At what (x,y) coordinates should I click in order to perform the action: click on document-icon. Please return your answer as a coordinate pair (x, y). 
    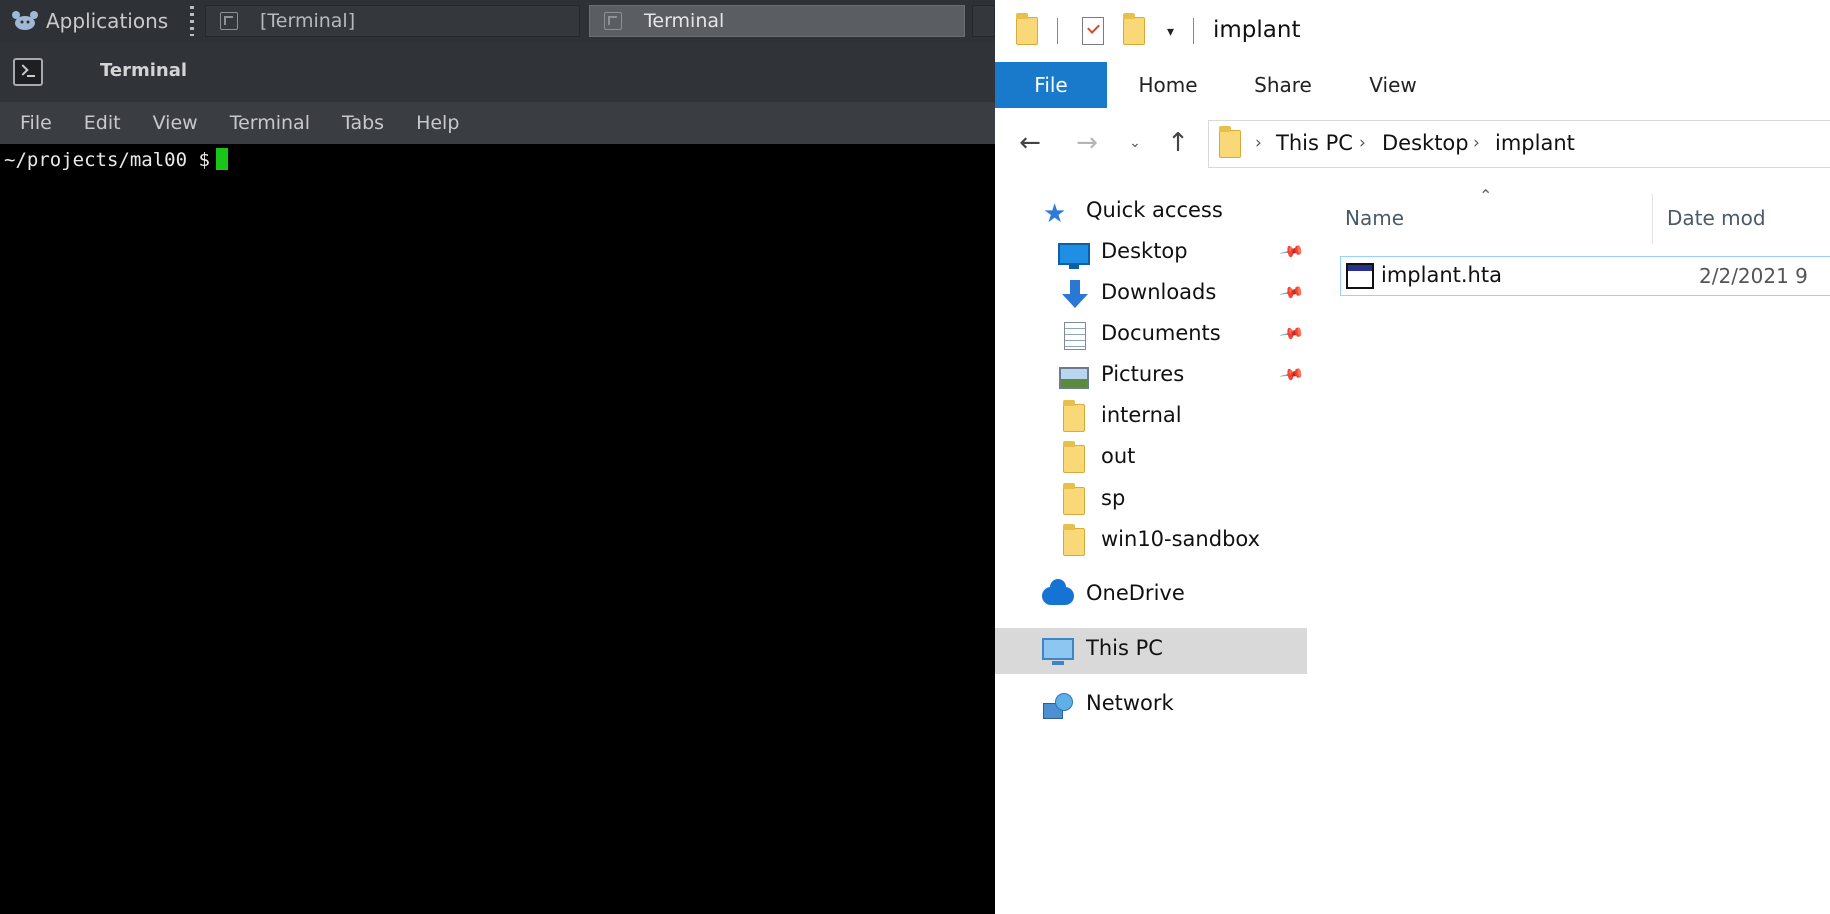
    Looking at the image, I should click on (1075, 336).